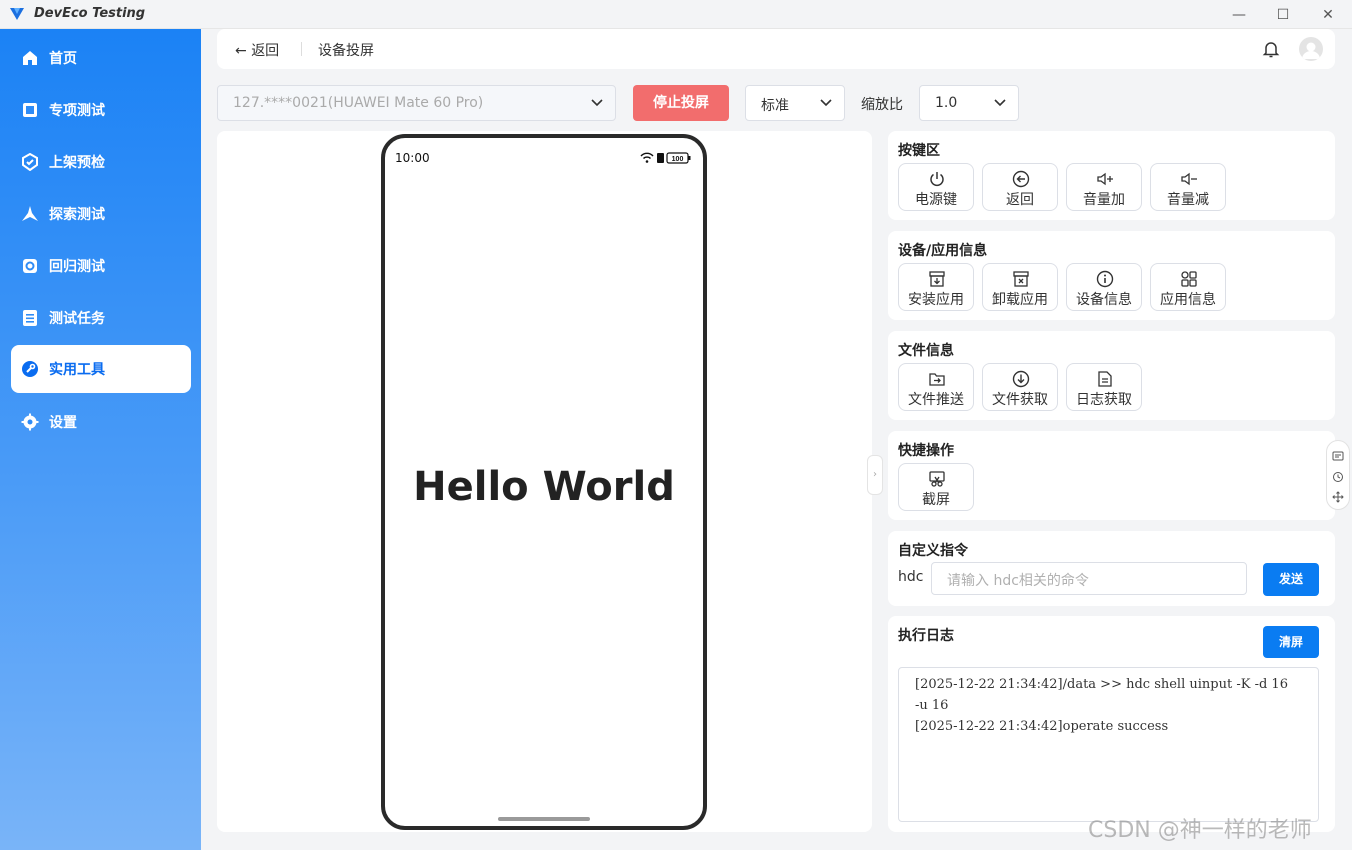 The height and width of the screenshot is (850, 1352). Describe the element at coordinates (1239, 15) in the screenshot. I see `minimize-icon: —` at that location.